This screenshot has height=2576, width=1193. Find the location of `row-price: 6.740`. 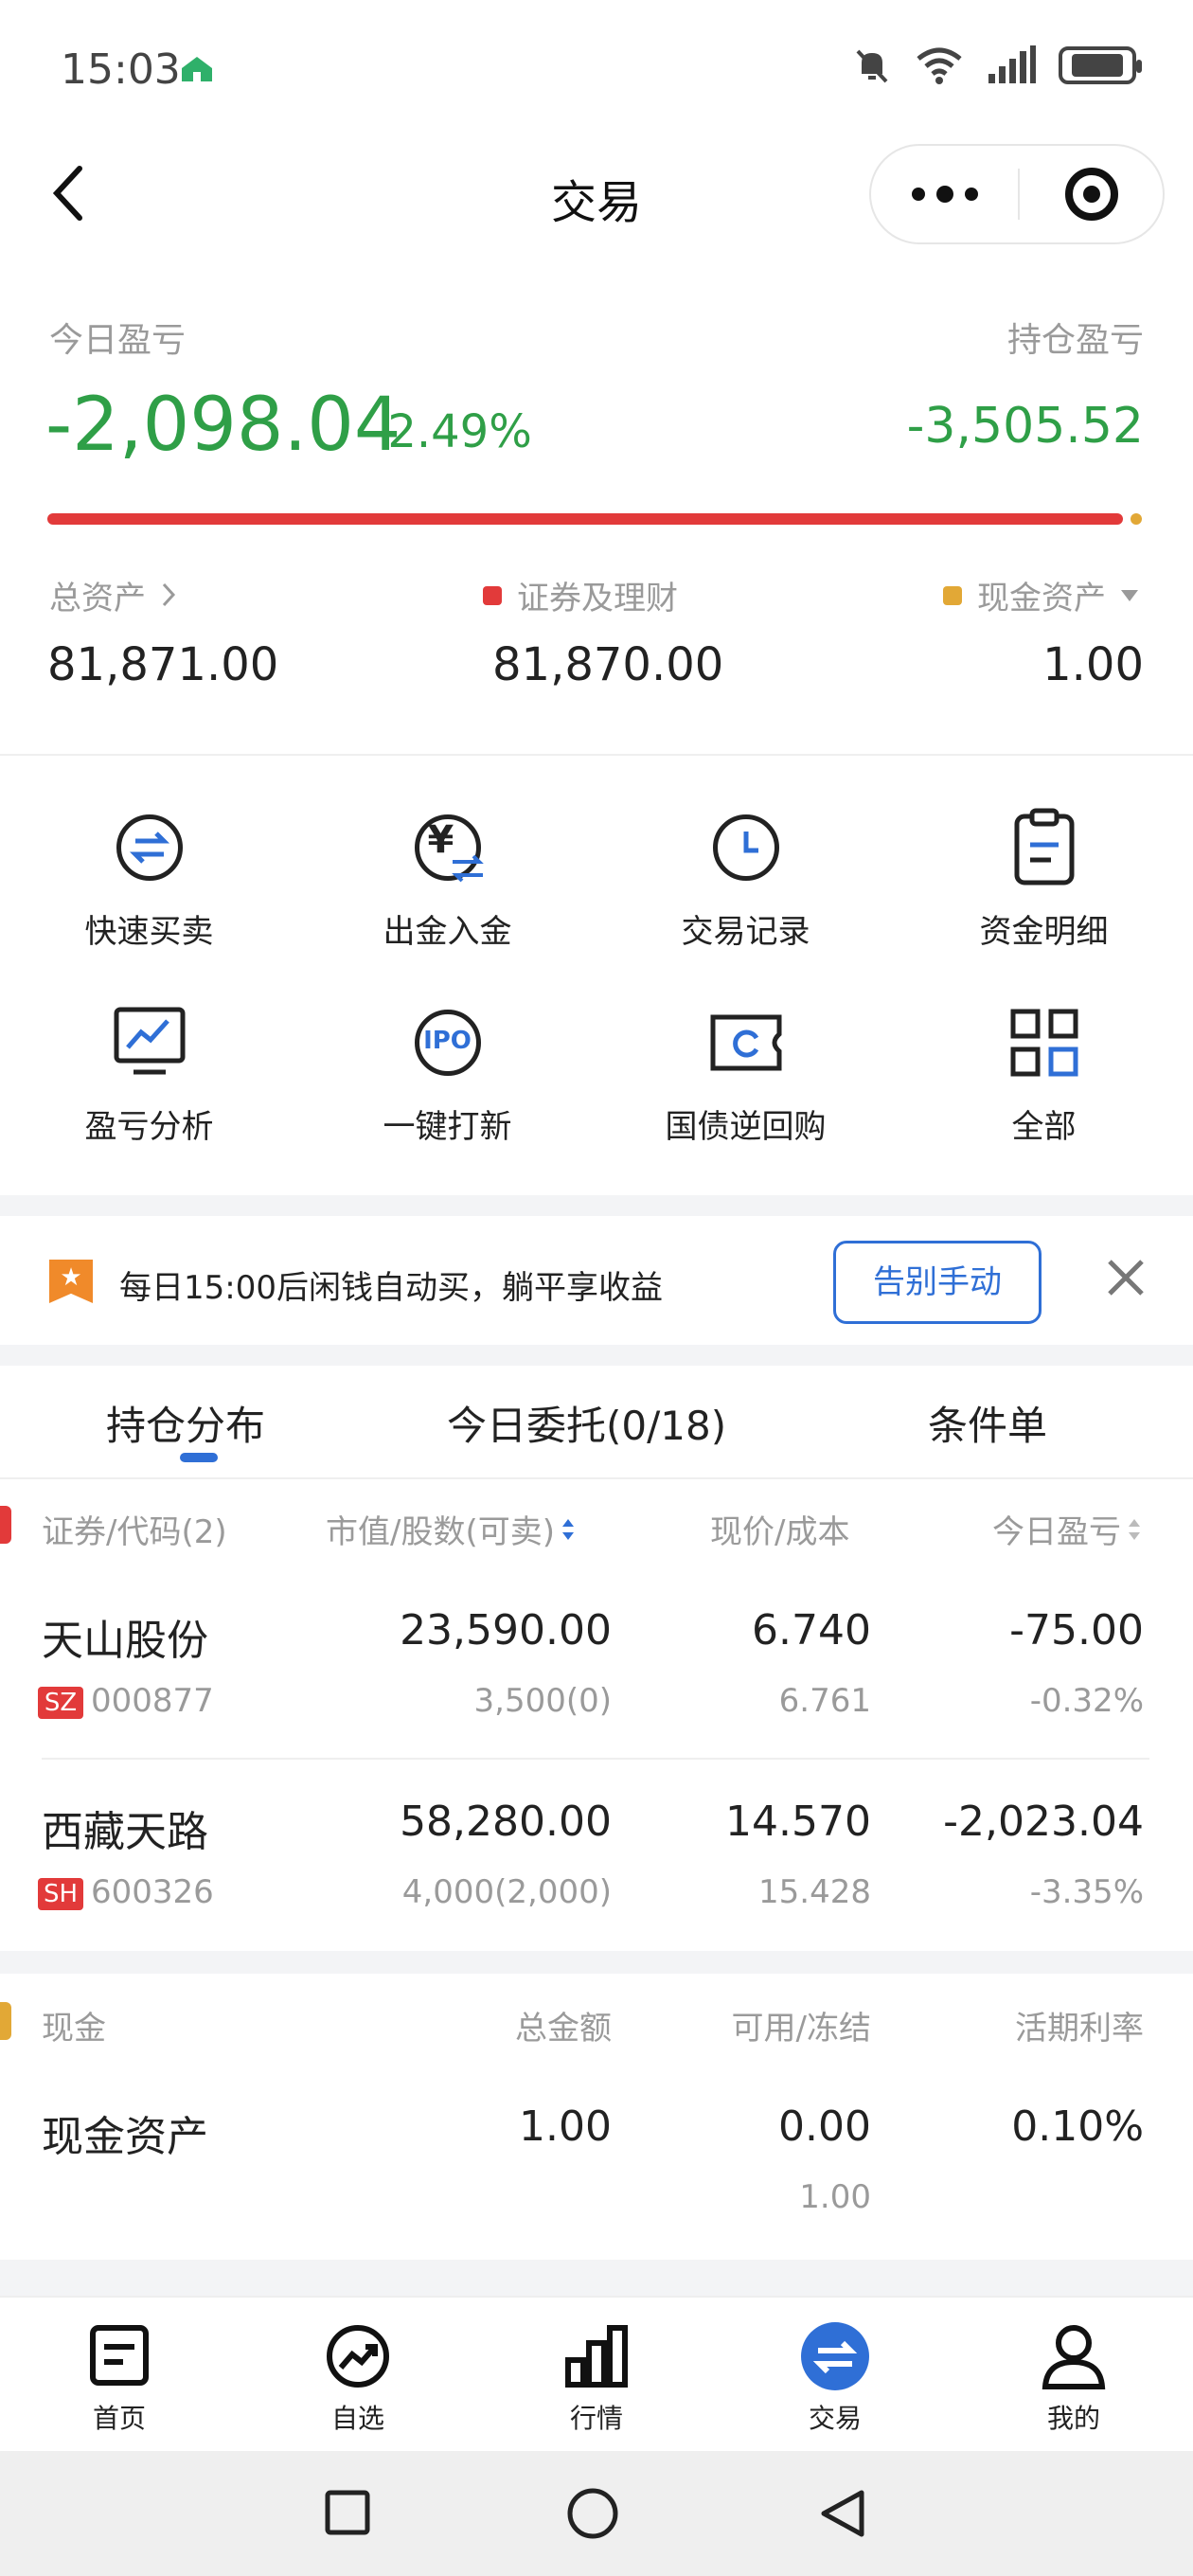

row-price: 6.740 is located at coordinates (811, 1630).